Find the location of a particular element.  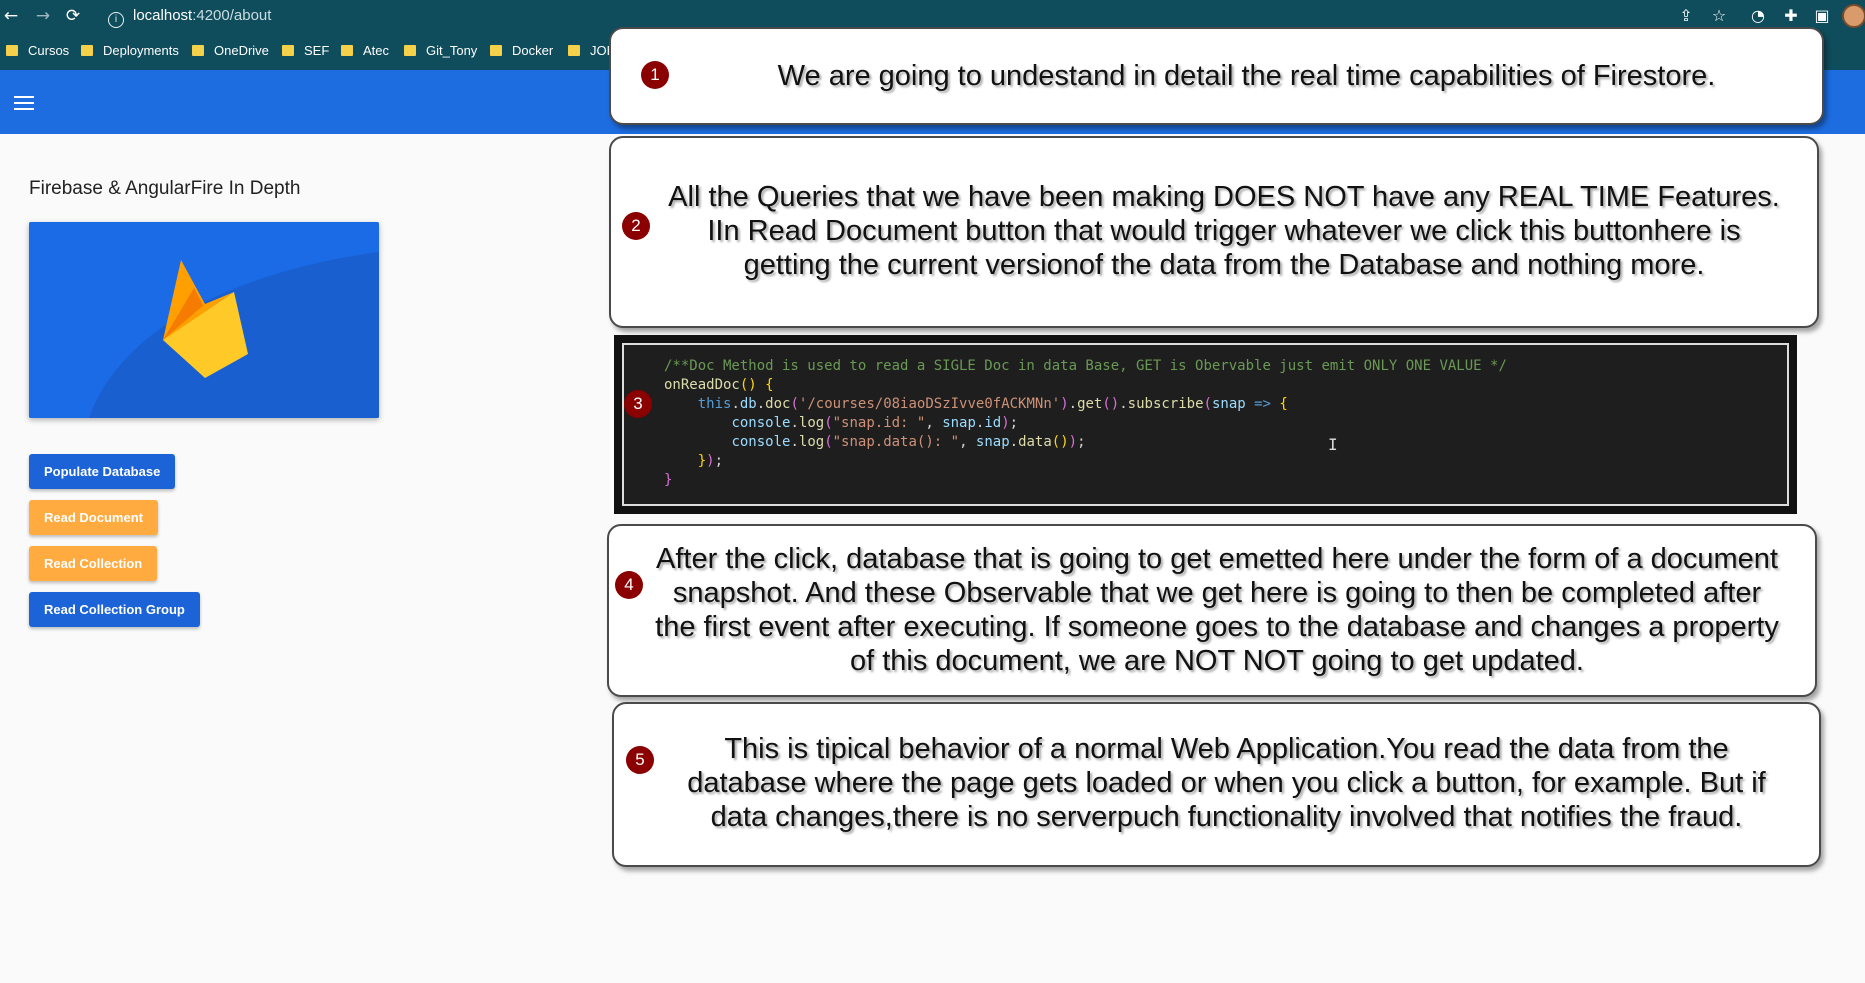

menu-icon is located at coordinates (25, 104).